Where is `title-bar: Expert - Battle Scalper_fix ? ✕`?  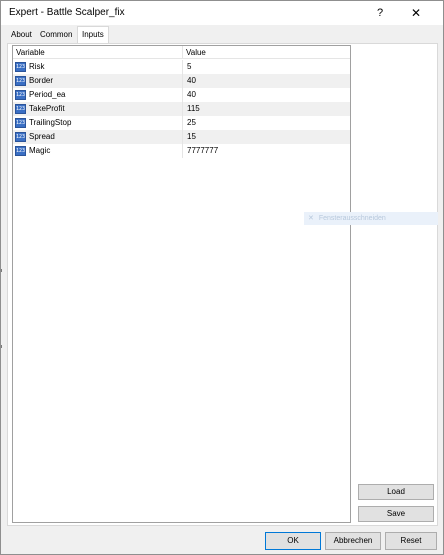 title-bar: Expert - Battle Scalper_fix ? ✕ is located at coordinates (222, 13).